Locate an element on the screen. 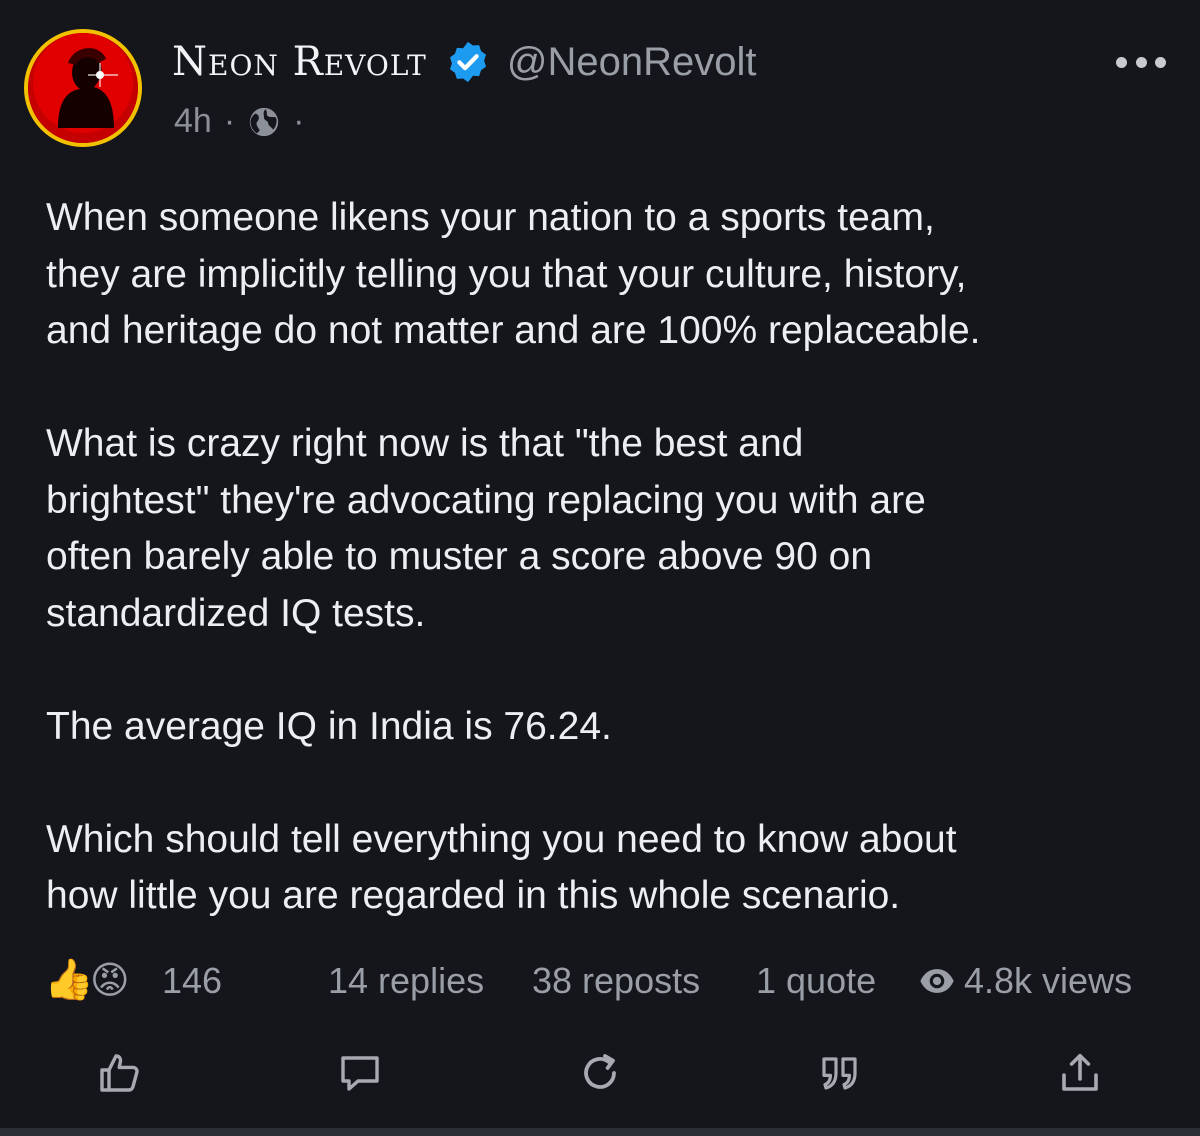  reactions-summary: 👍 😡 is located at coordinates (94, 982).